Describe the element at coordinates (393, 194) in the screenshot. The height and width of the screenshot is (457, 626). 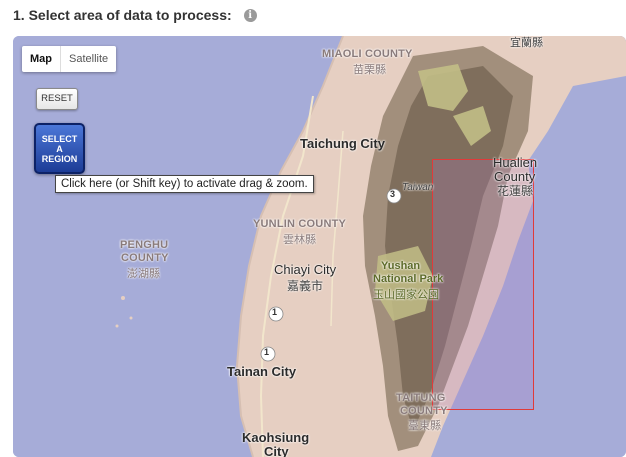
I see `route-shield-3: 3` at that location.